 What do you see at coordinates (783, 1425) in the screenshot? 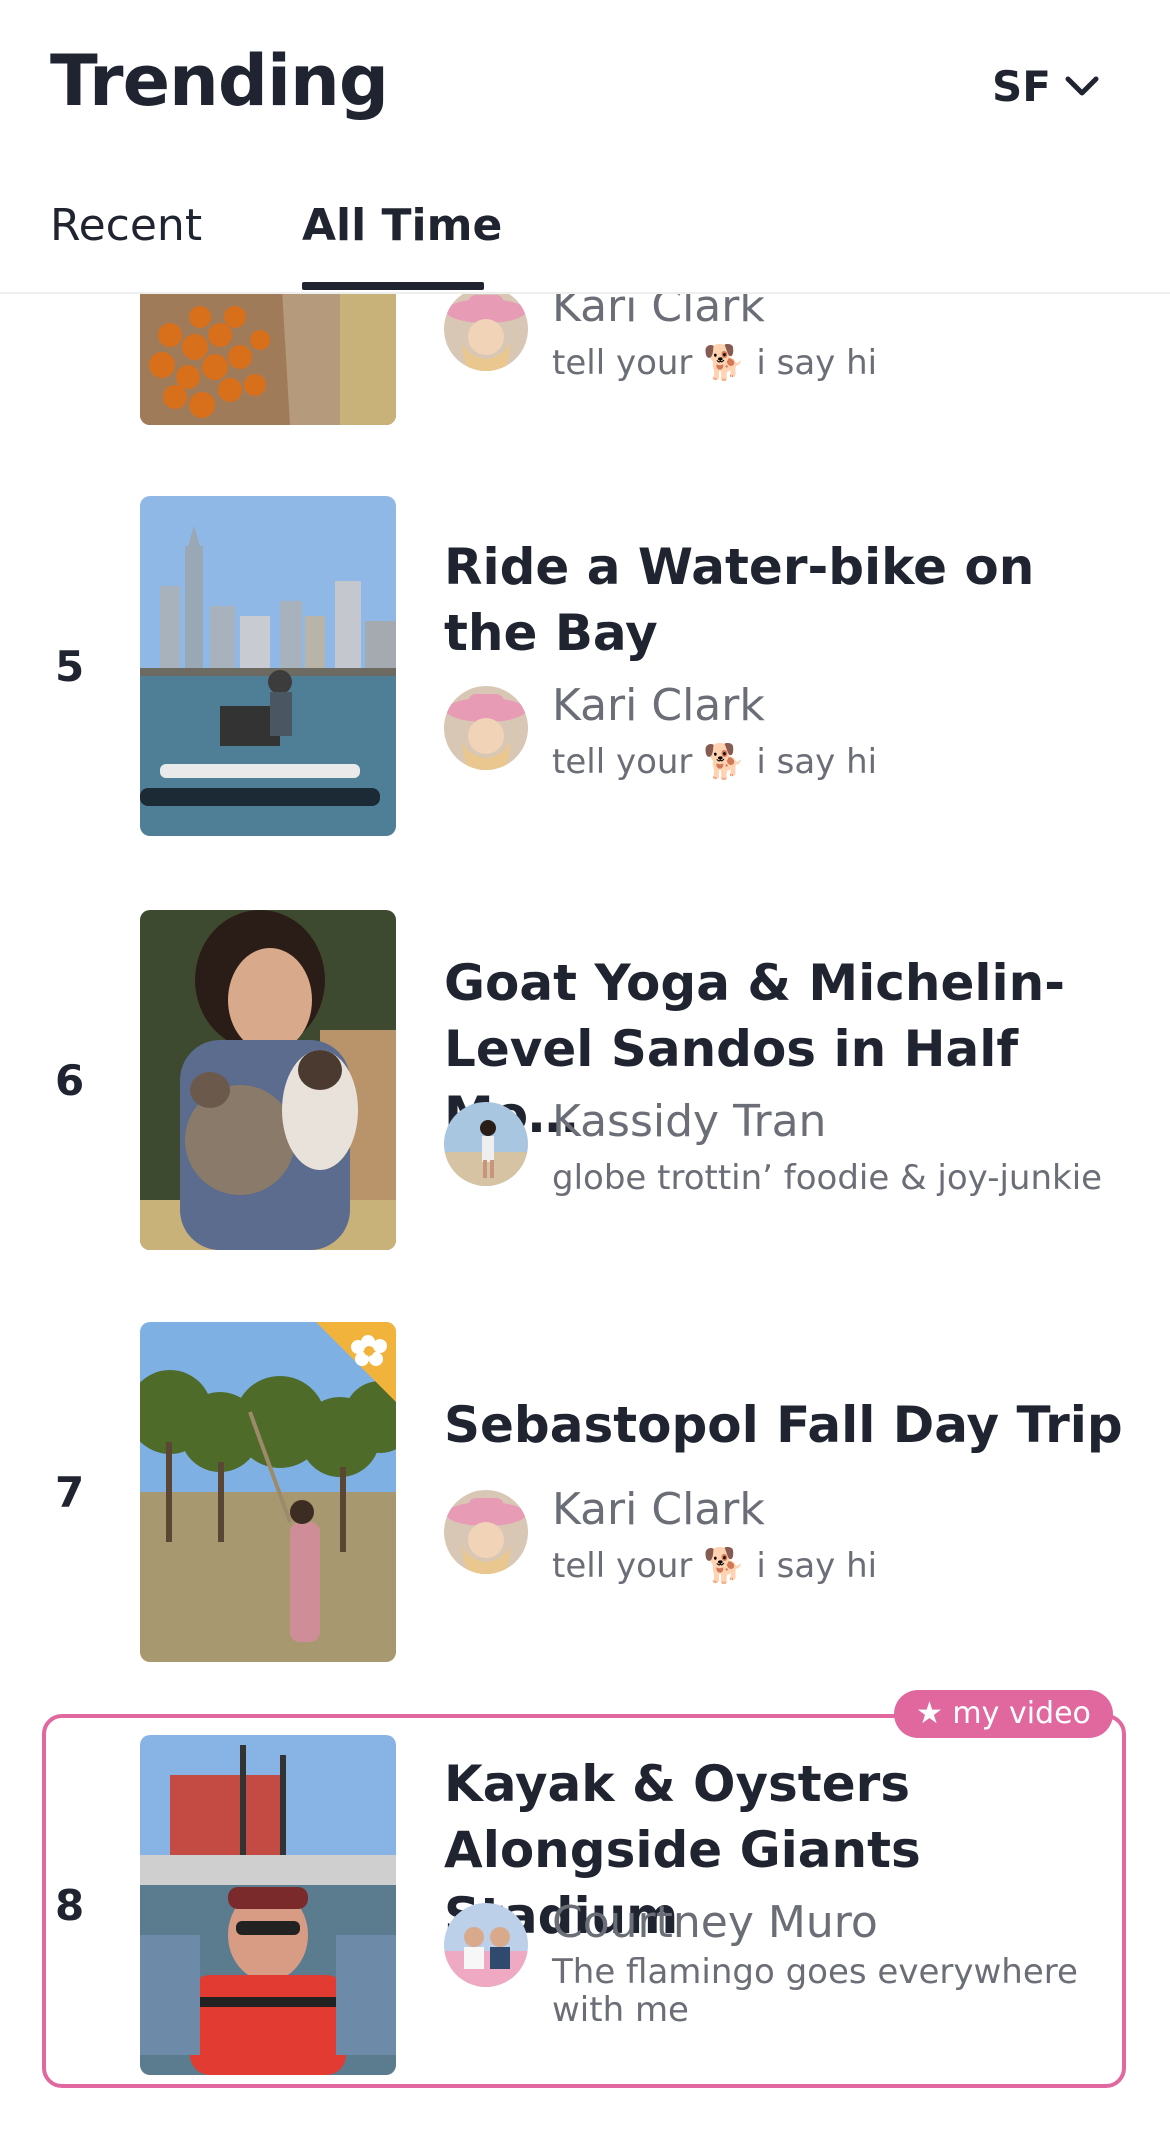
I see `item-title: Sebastopol Fall Day Trip` at bounding box center [783, 1425].